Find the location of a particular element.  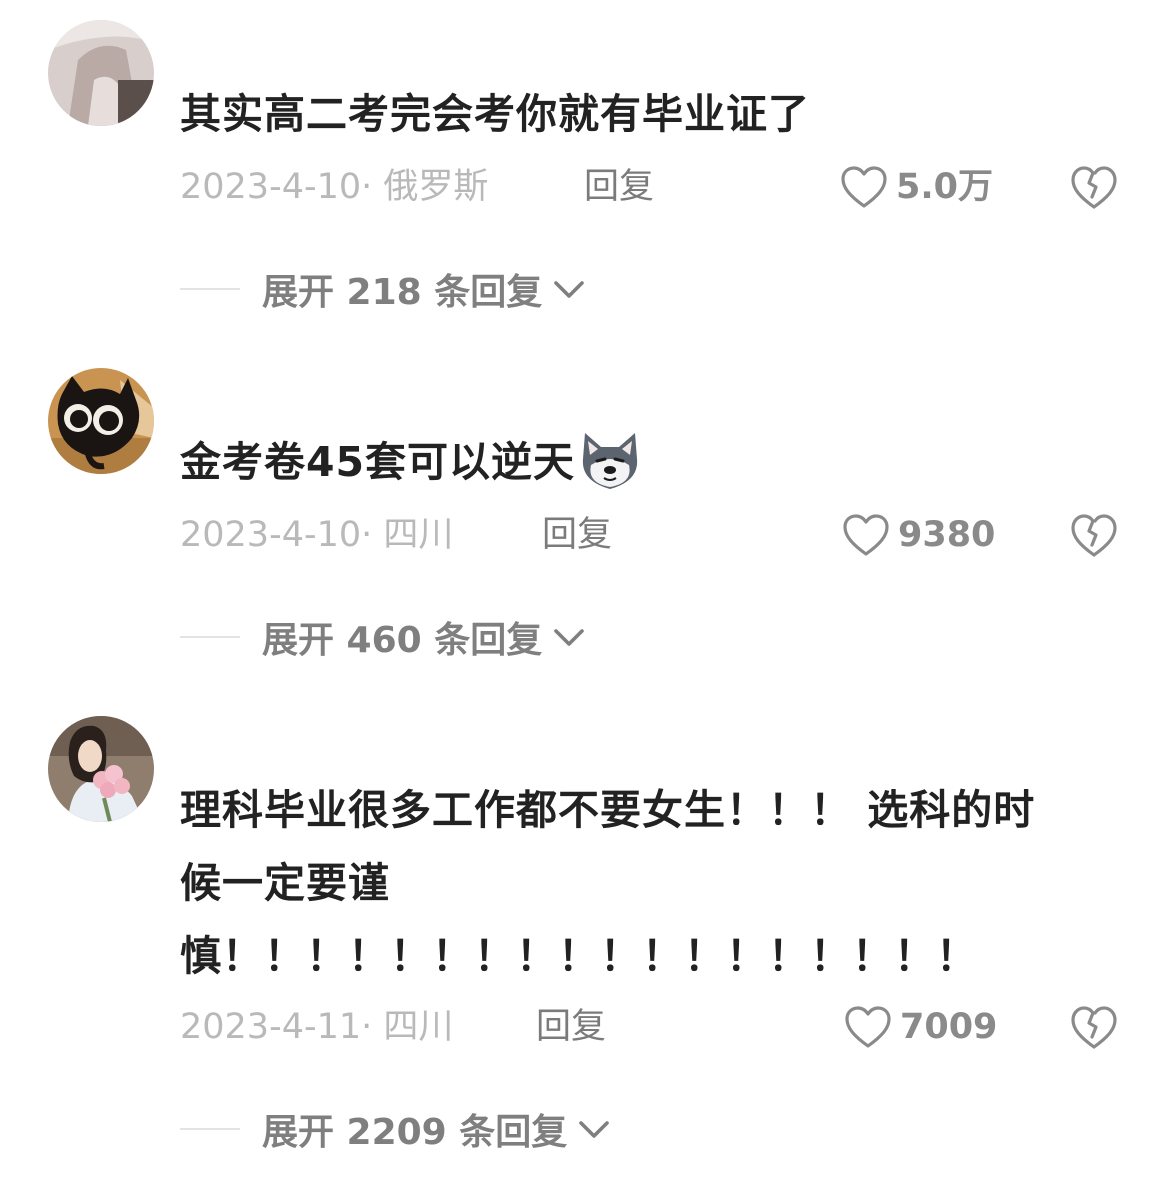

comment-text-segment: 金考卷45套可以逆天 is located at coordinates (378, 462).